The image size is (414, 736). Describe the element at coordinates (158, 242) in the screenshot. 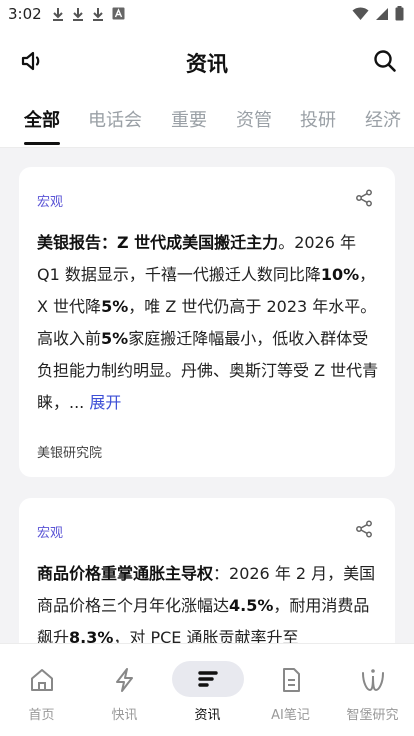

I see `card-headline: 美银报告：Z 世代成美国搬迁主力` at that location.